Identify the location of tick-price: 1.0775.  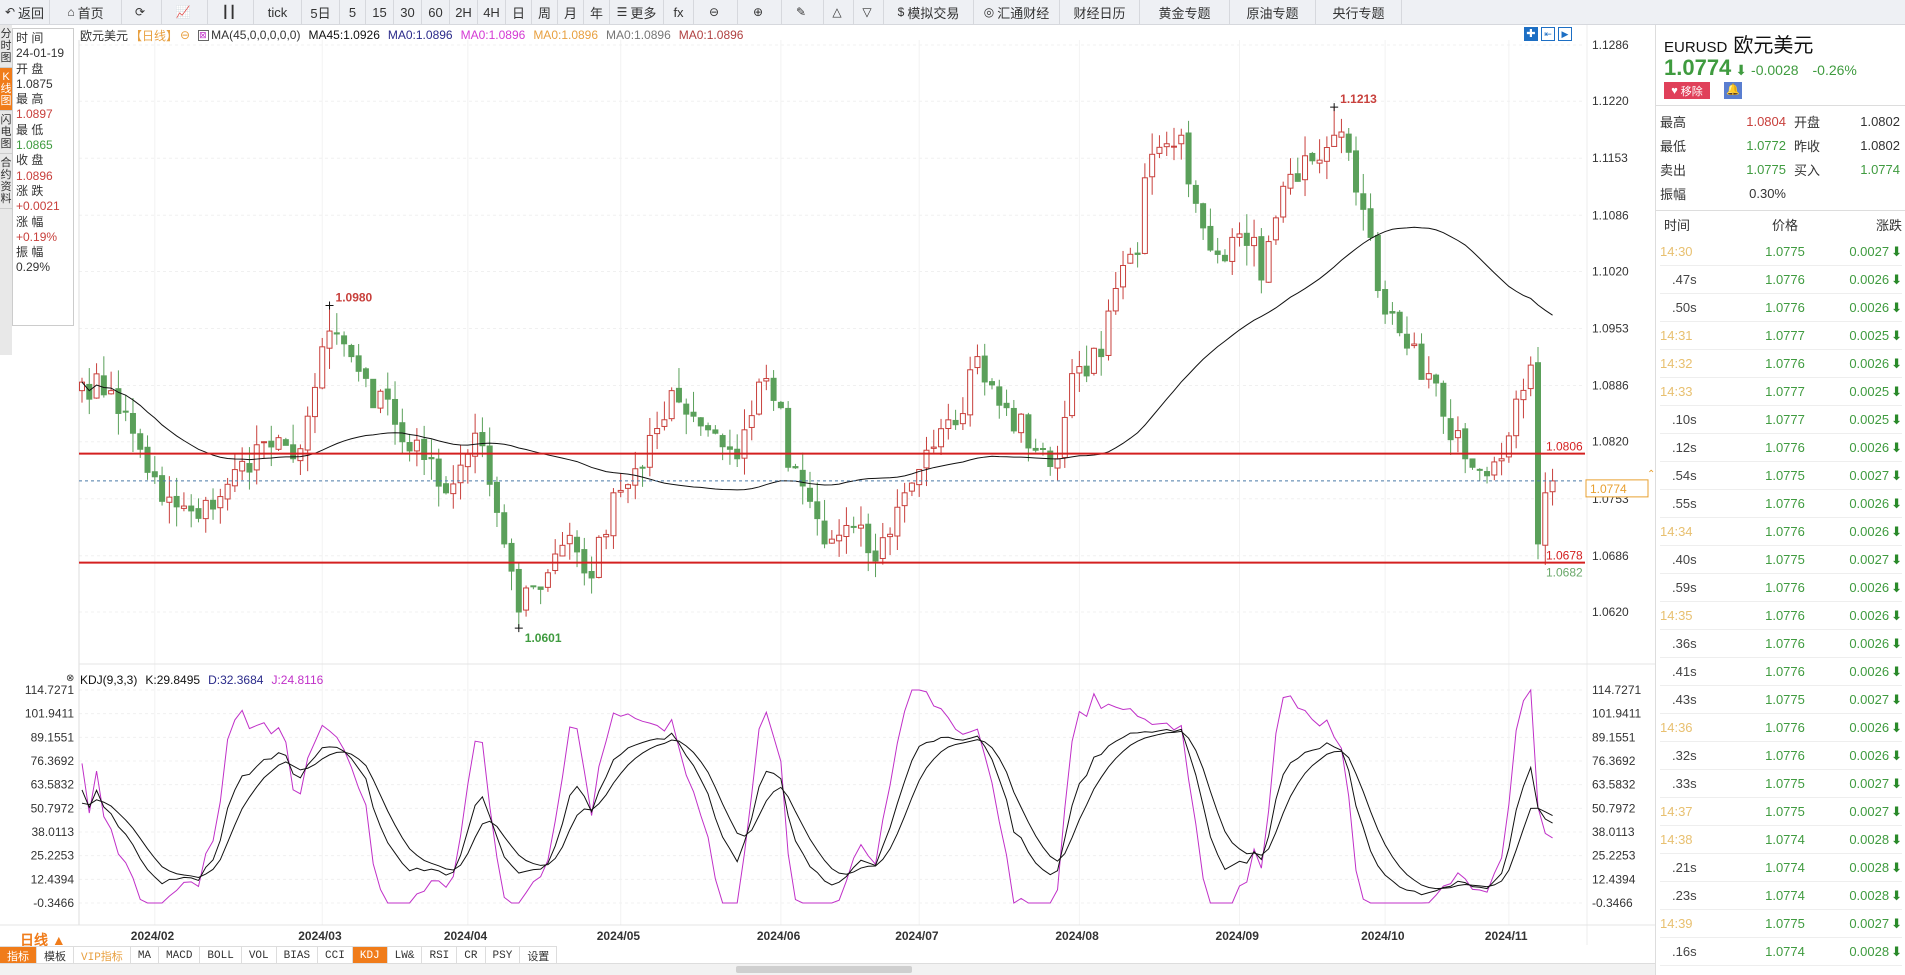
(1785, 783).